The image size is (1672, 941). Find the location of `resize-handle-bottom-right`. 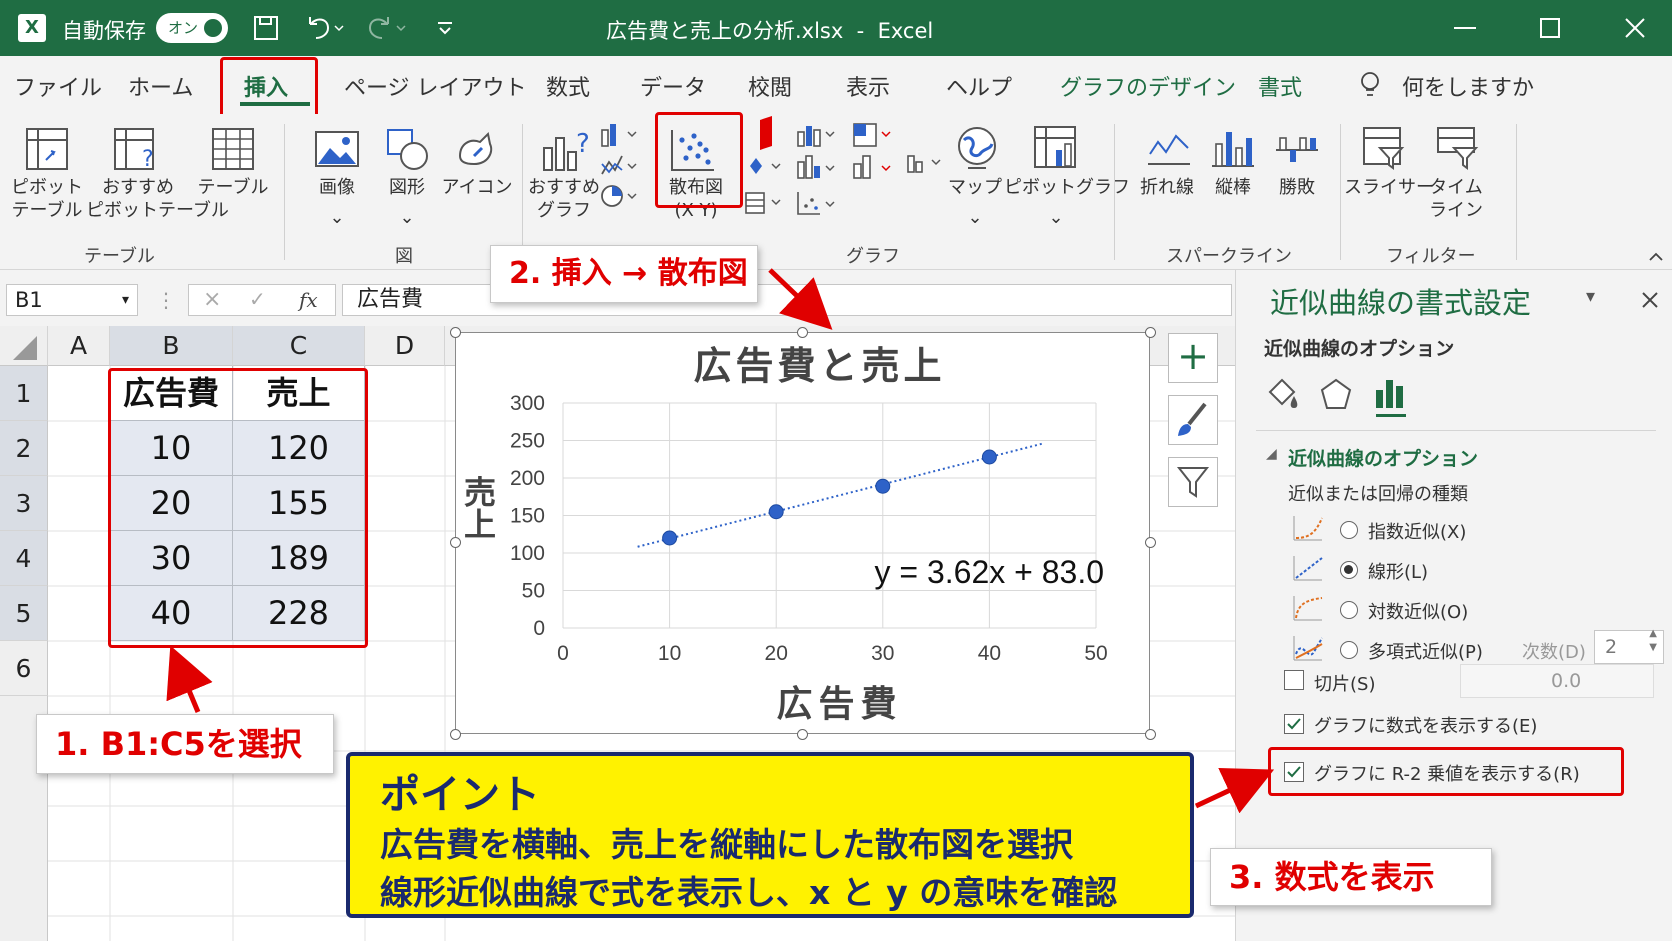

resize-handle-bottom-right is located at coordinates (1150, 734).